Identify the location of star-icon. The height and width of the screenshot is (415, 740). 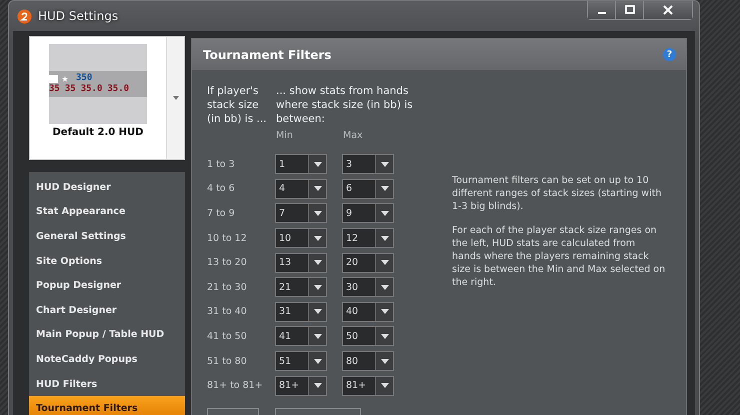
(65, 79).